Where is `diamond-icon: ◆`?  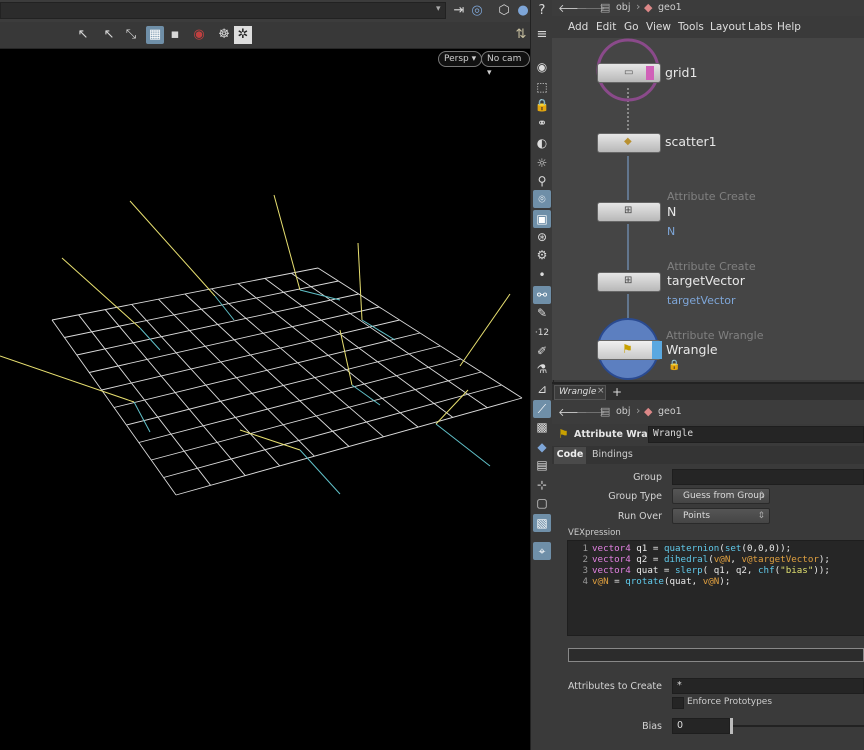 diamond-icon: ◆ is located at coordinates (542, 447).